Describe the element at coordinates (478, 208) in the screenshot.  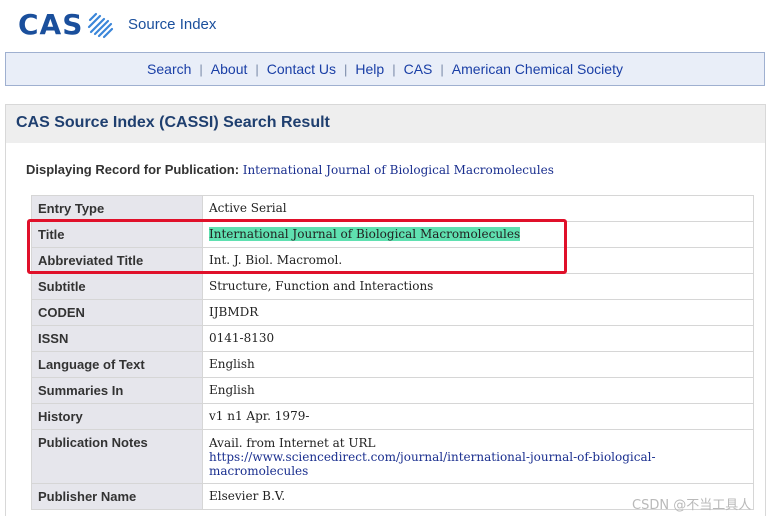
I see `row-value: Active Serial` at that location.